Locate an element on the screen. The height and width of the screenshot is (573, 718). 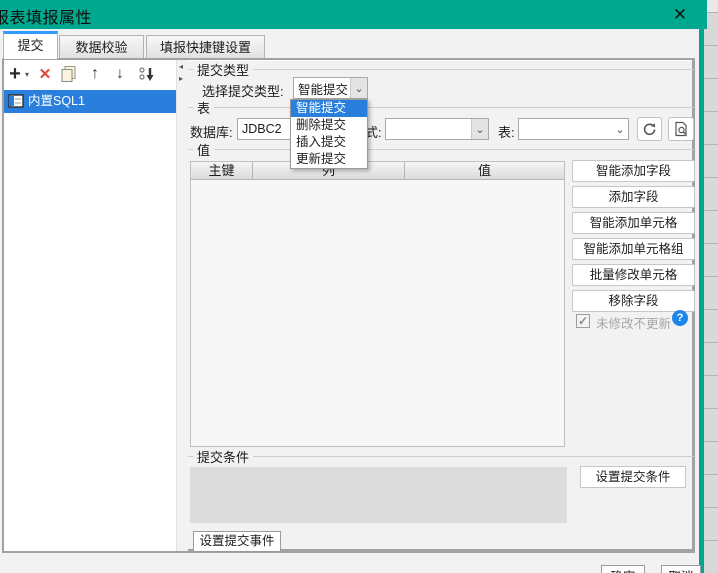
caret-down-icon: ▾ is located at coordinates (26, 74).